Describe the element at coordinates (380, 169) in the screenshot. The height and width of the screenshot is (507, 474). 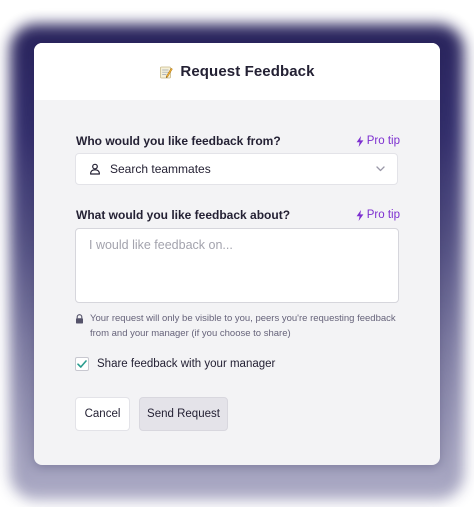
I see `chevron-down-icon` at that location.